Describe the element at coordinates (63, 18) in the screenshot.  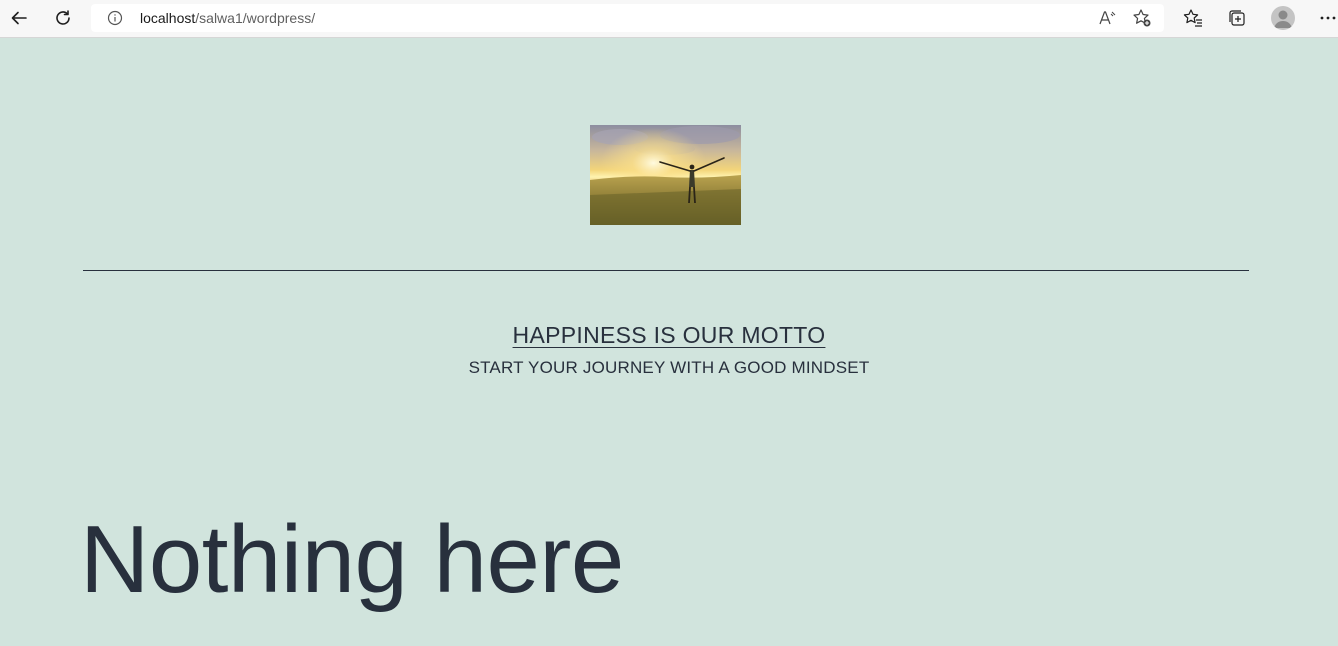
I see `refresh-icon` at that location.